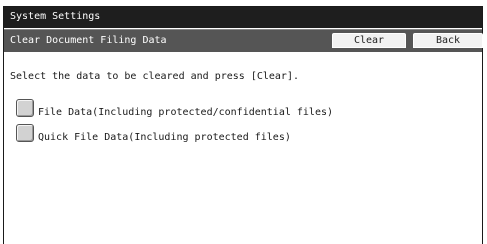 This screenshot has height=244, width=487. I want to click on section-header: Clear Document Filing Data Clear Back, so click(243, 40).